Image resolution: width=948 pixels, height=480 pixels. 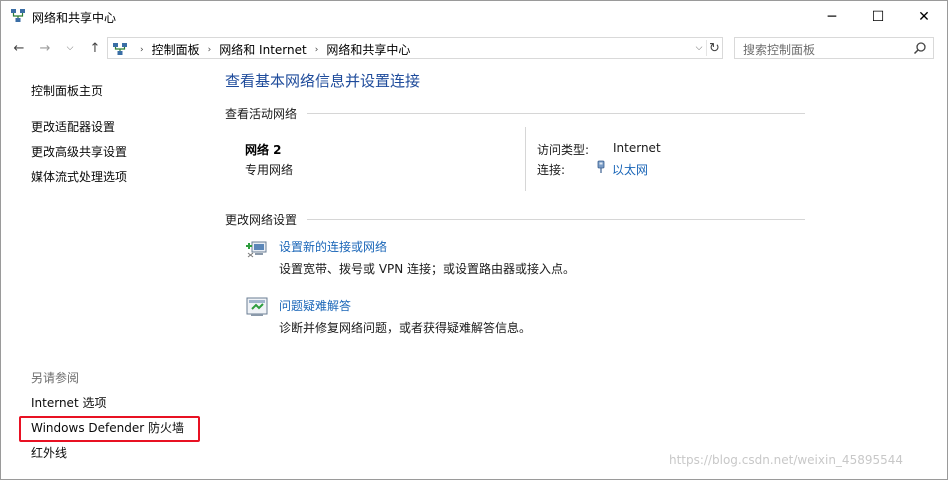 What do you see at coordinates (315, 305) in the screenshot?
I see `troubleshoot-problems-link: 问题疑难解答` at bounding box center [315, 305].